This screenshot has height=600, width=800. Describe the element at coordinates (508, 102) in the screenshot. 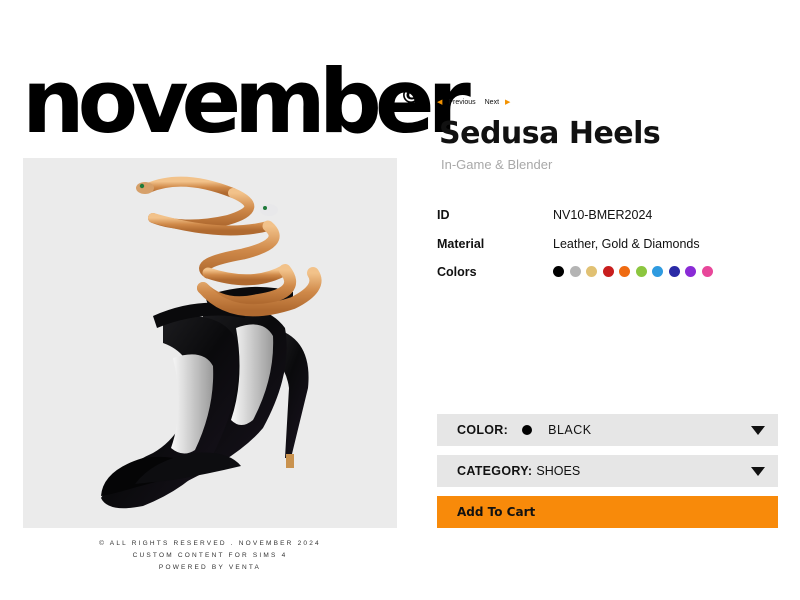

I see `chevron-right-icon: ▶` at that location.